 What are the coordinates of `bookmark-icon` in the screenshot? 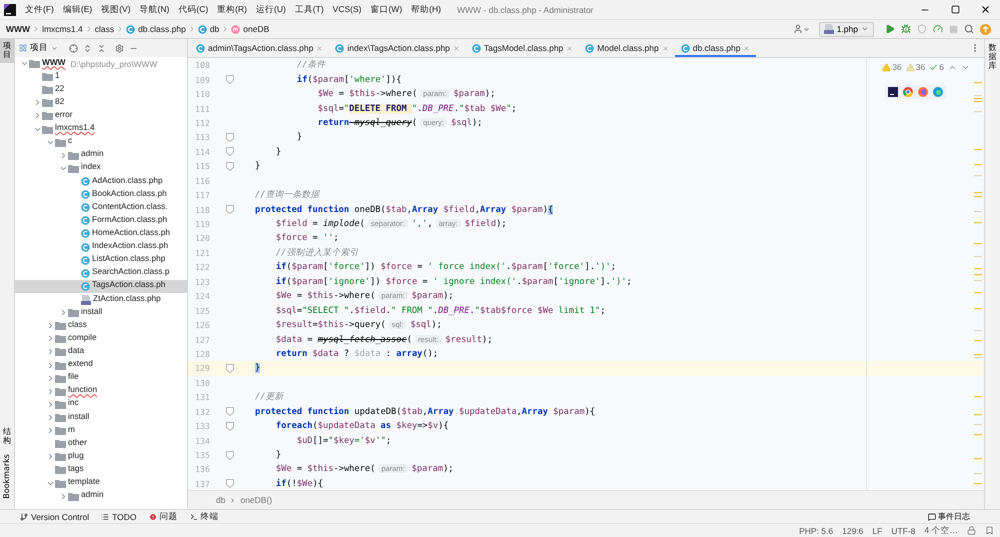 It's located at (989, 530).